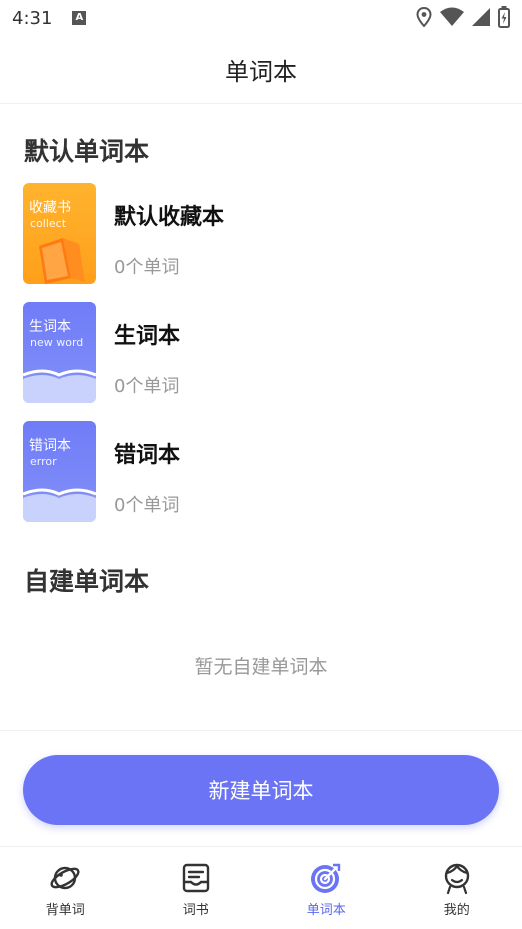  Describe the element at coordinates (195, 878) in the screenshot. I see `book-icon` at that location.